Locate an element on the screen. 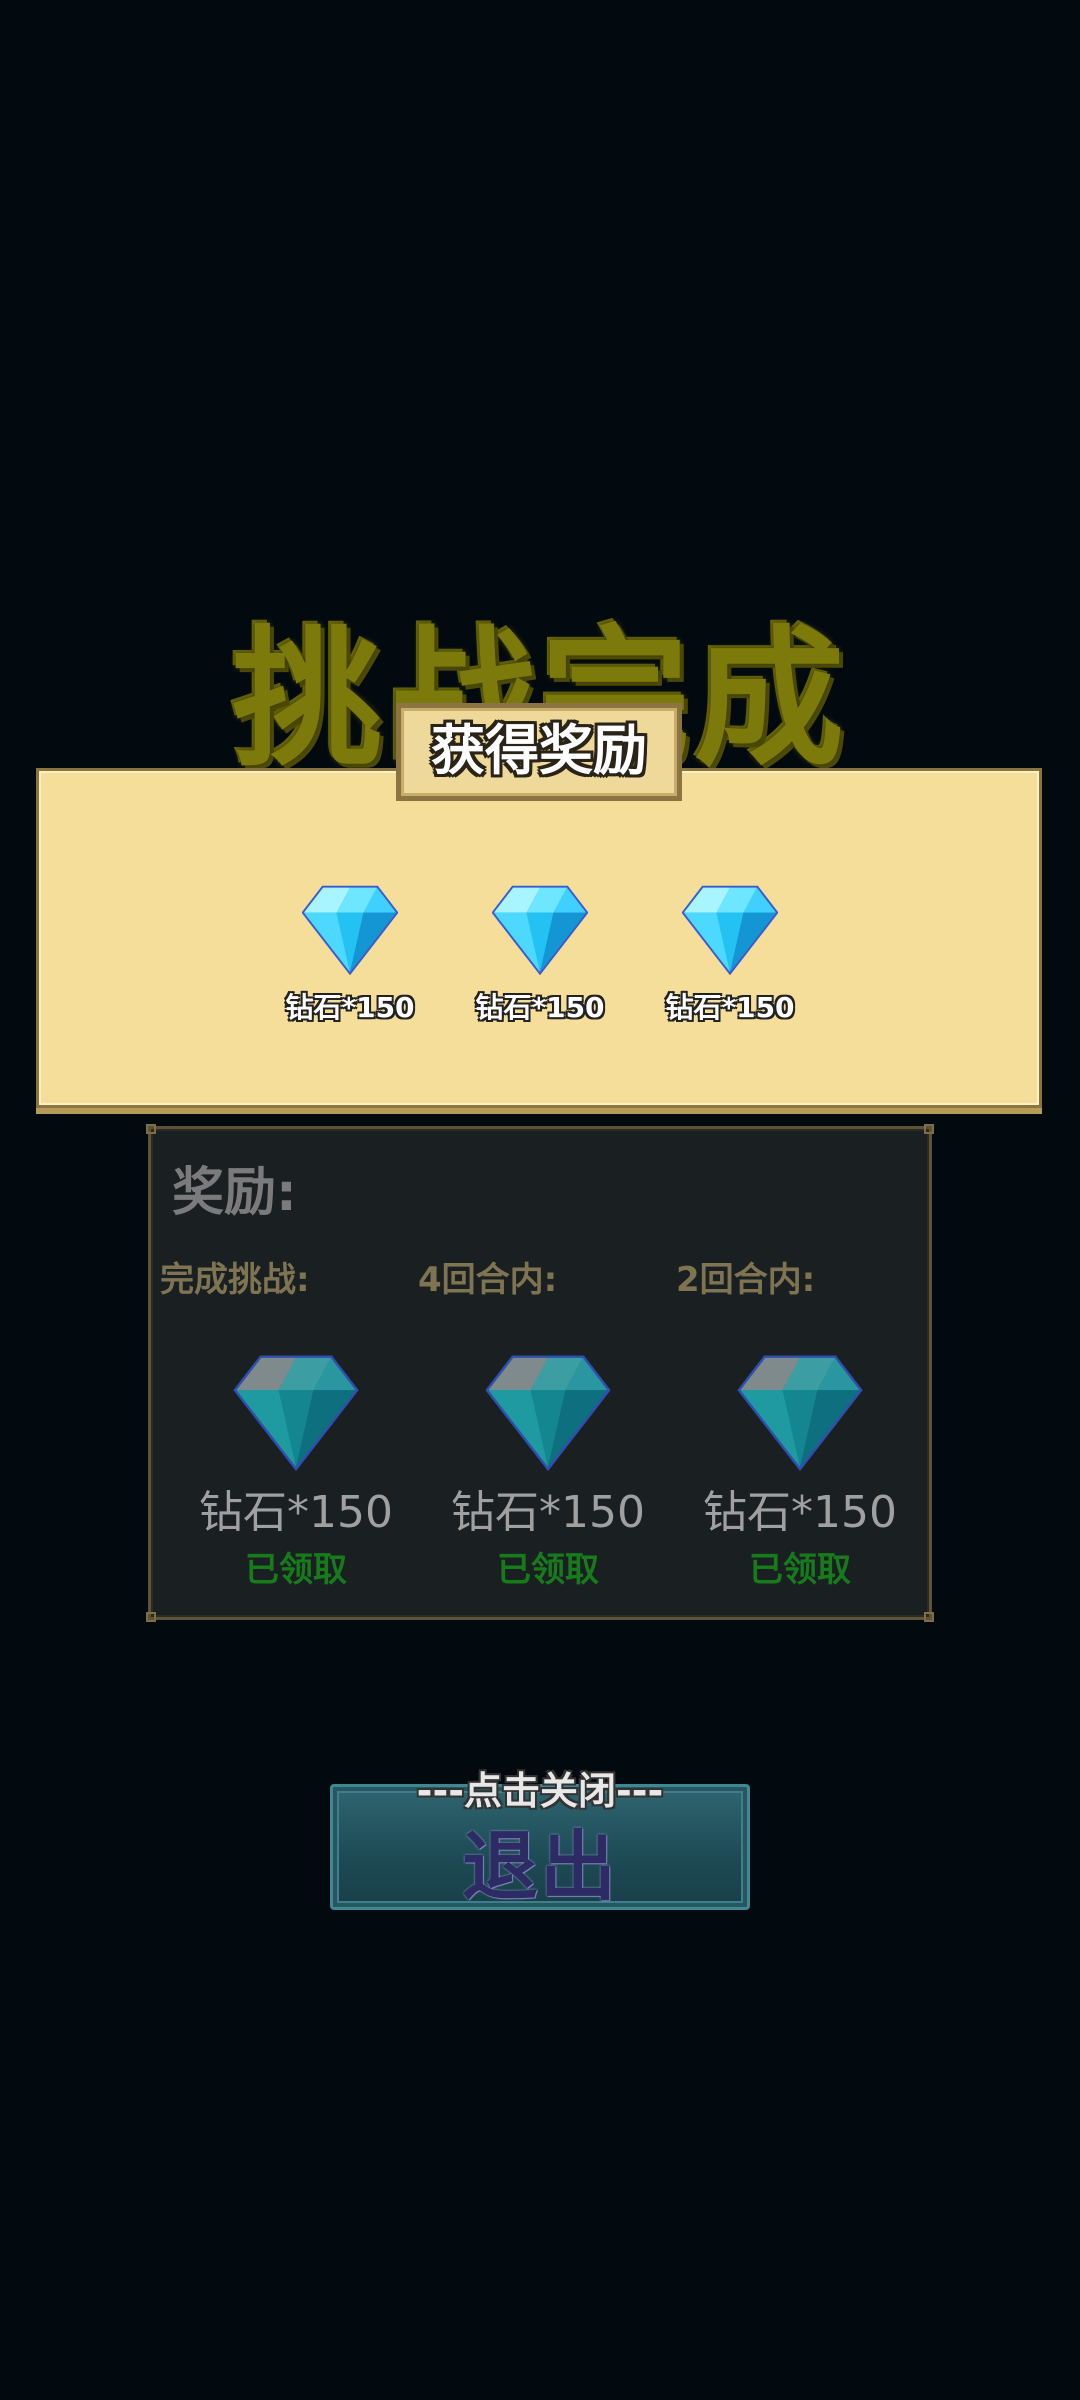  condition-label: 完成挑战: is located at coordinates (235, 1280).